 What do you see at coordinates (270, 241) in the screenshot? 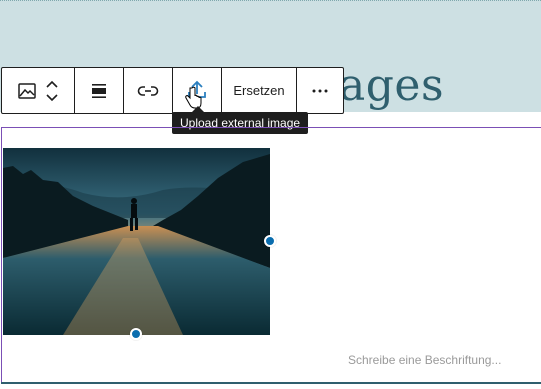
I see `resize-handle-right` at bounding box center [270, 241].